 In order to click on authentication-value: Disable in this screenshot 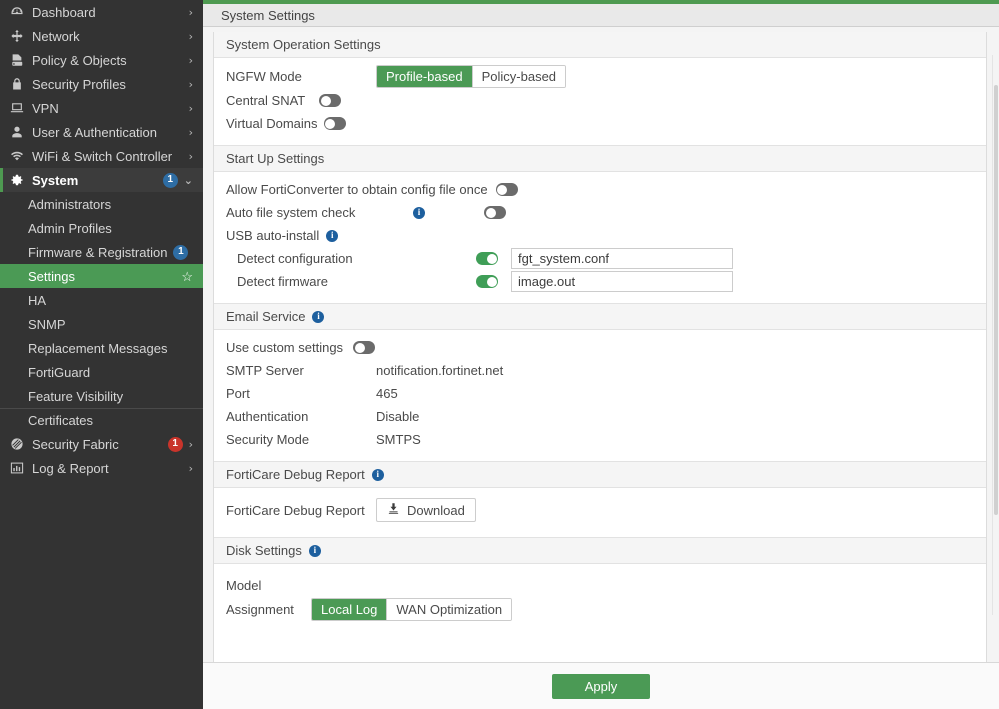, I will do `click(398, 416)`.